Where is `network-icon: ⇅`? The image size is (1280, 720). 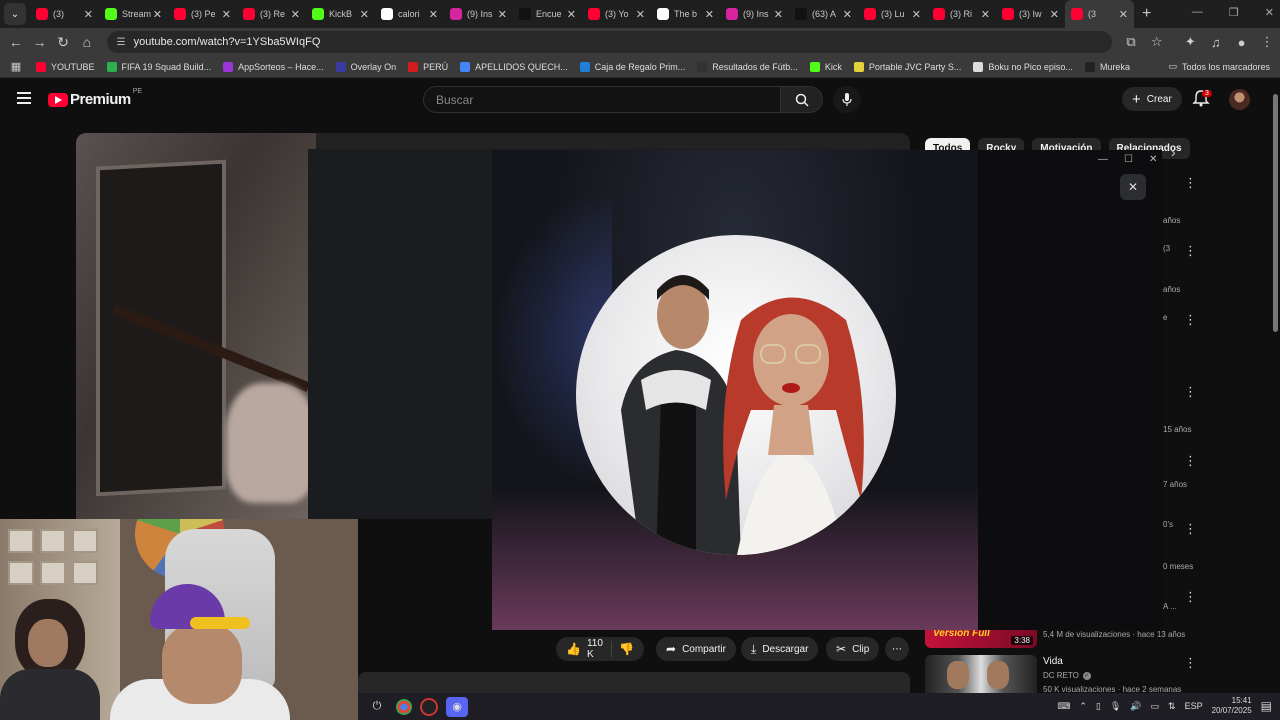 network-icon: ⇅ is located at coordinates (1172, 706).